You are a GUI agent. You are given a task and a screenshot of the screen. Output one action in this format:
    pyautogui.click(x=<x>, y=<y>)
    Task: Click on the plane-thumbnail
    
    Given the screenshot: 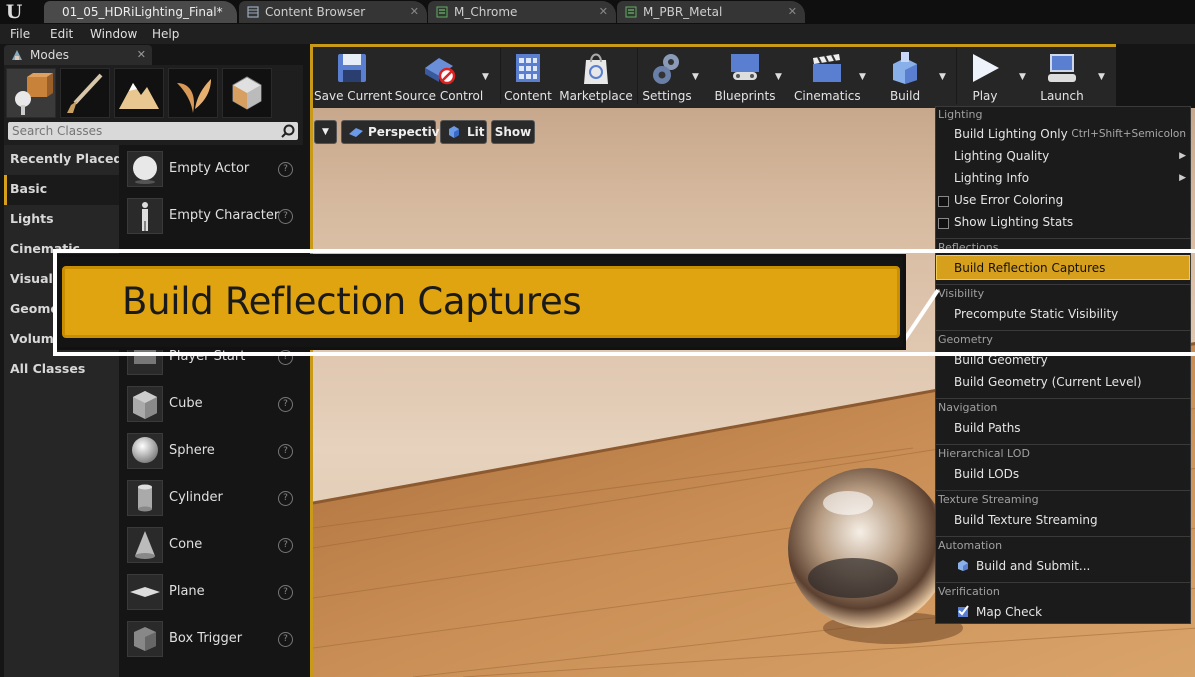 What is the action you would take?
    pyautogui.click(x=145, y=592)
    